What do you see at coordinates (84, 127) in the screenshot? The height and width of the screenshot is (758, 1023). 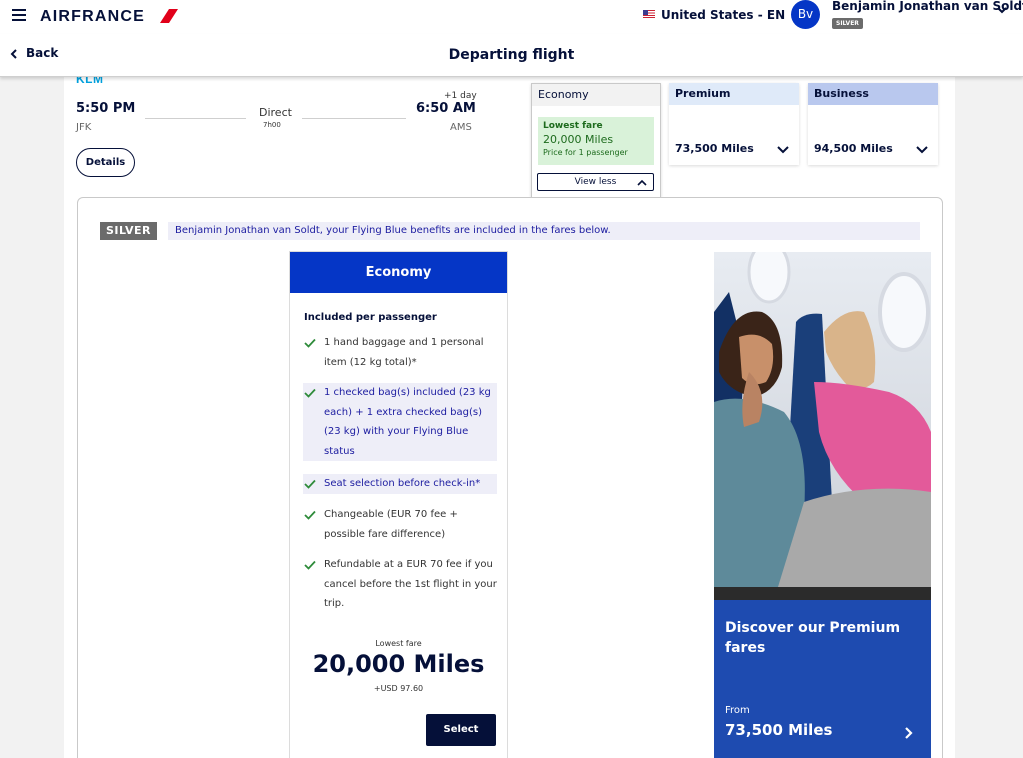 I see `departure-airport: JFK` at bounding box center [84, 127].